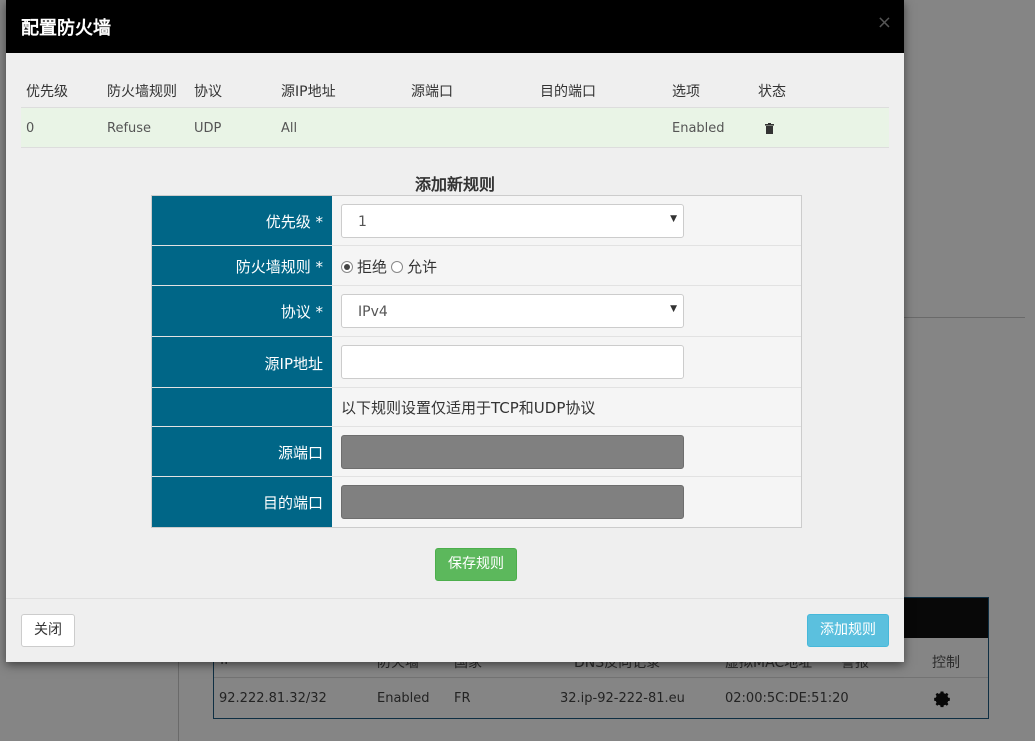  What do you see at coordinates (292, 503) in the screenshot?
I see `dest-port-label: 目的端口` at bounding box center [292, 503].